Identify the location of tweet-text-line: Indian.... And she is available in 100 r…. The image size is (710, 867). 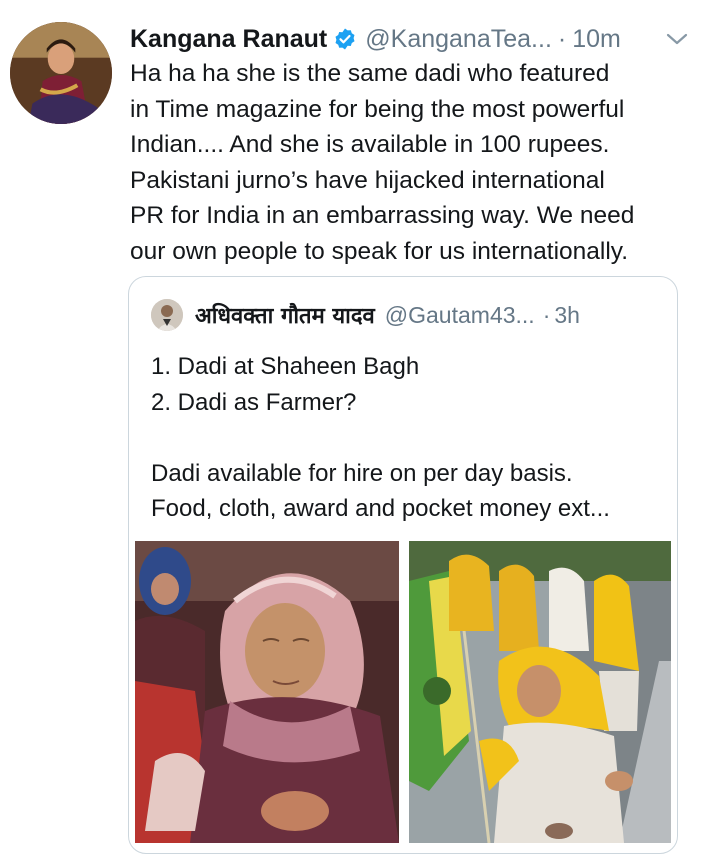
(370, 144).